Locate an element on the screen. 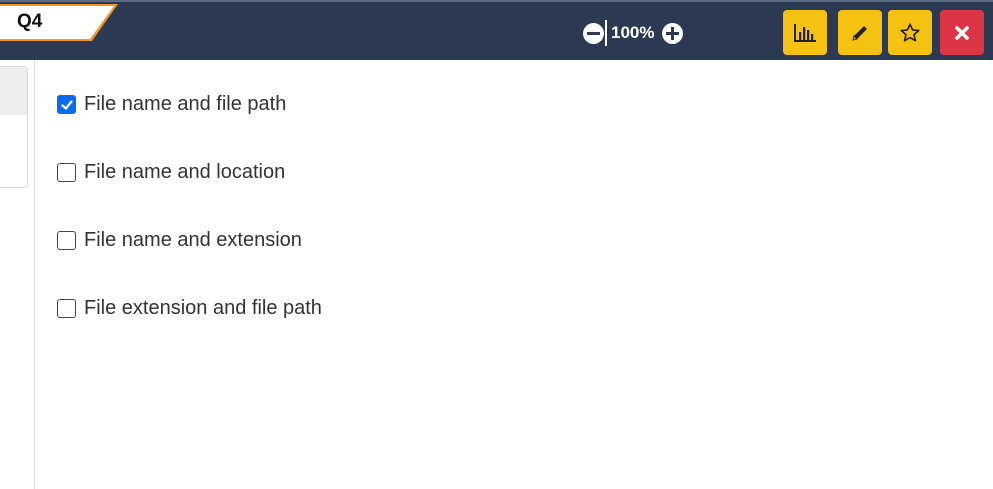 Image resolution: width=993 pixels, height=489 pixels. text-caret is located at coordinates (606, 33).